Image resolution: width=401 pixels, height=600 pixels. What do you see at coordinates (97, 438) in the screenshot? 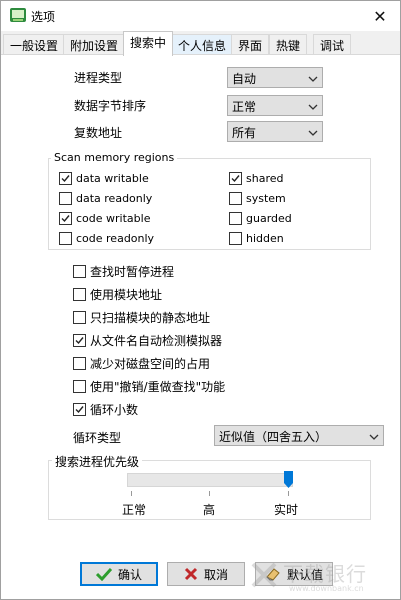
I see `rounding-type-label: 循环类型` at bounding box center [97, 438].